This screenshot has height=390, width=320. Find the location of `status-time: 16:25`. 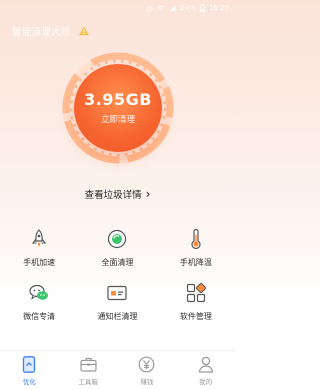

status-time: 16:25 is located at coordinates (218, 8).